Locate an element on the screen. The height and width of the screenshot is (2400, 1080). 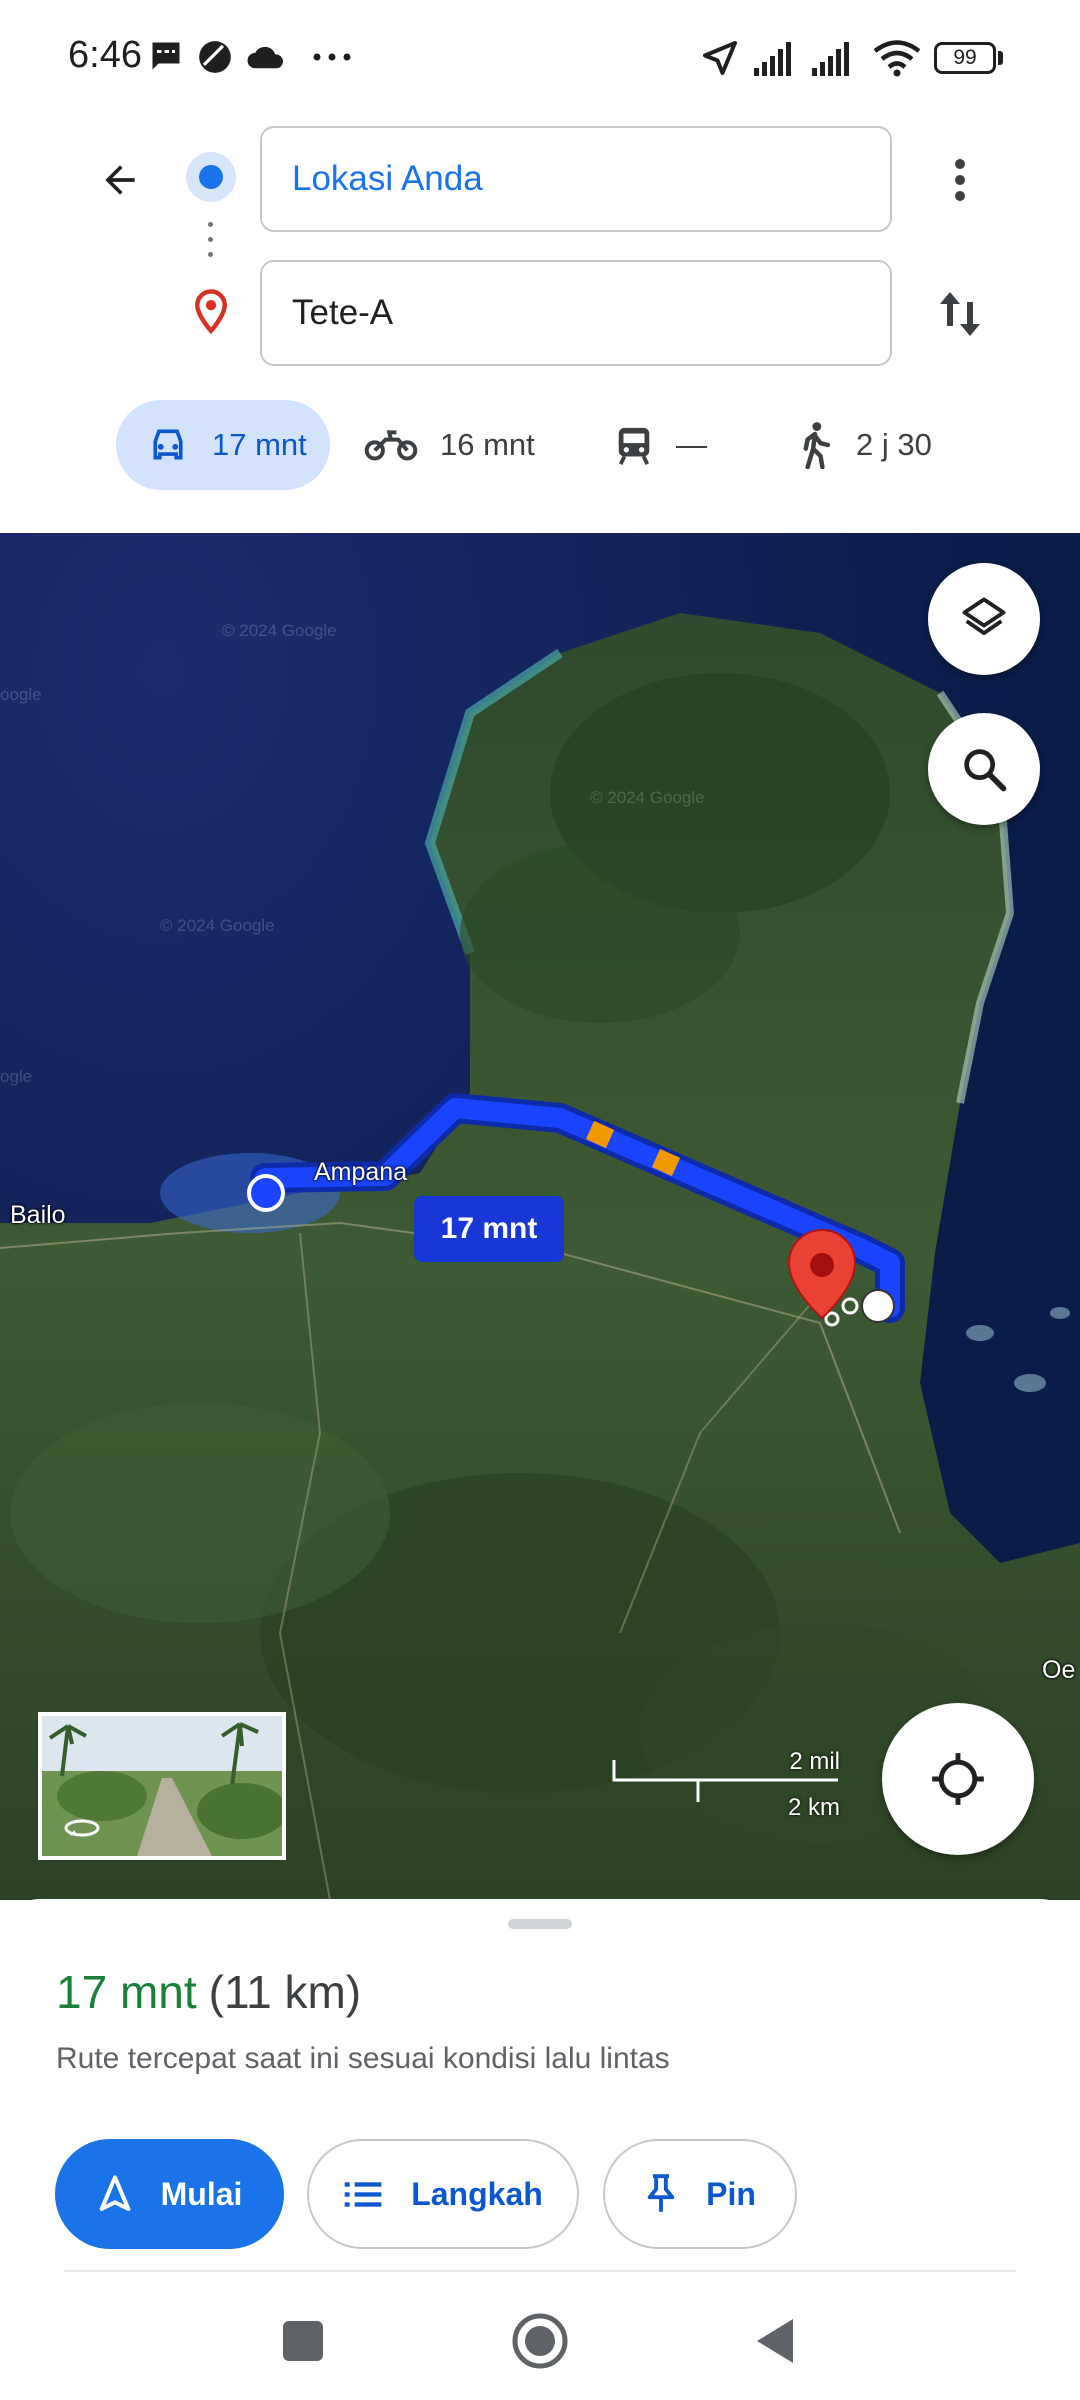
destination-pin-icon is located at coordinates (211, 312).